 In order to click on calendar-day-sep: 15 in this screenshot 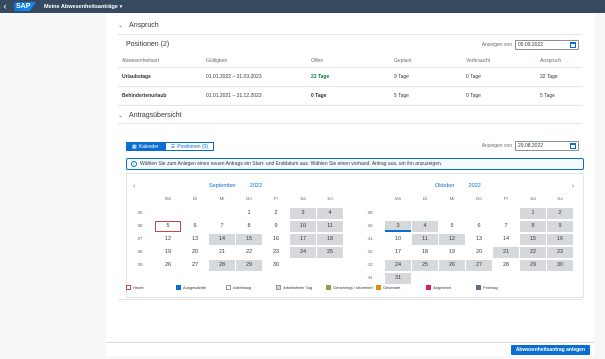, I will do `click(249, 239)`.